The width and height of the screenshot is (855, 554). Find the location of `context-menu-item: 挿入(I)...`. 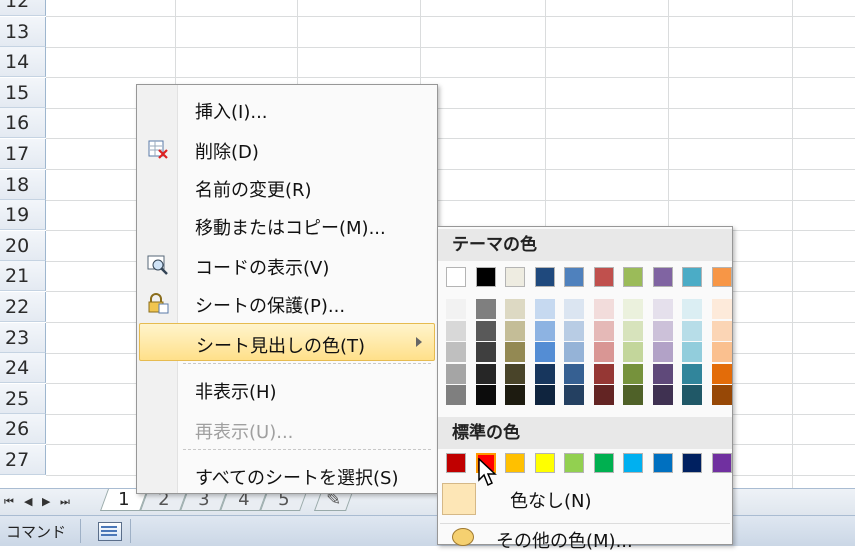

context-menu-item: 挿入(I)... is located at coordinates (287, 109).